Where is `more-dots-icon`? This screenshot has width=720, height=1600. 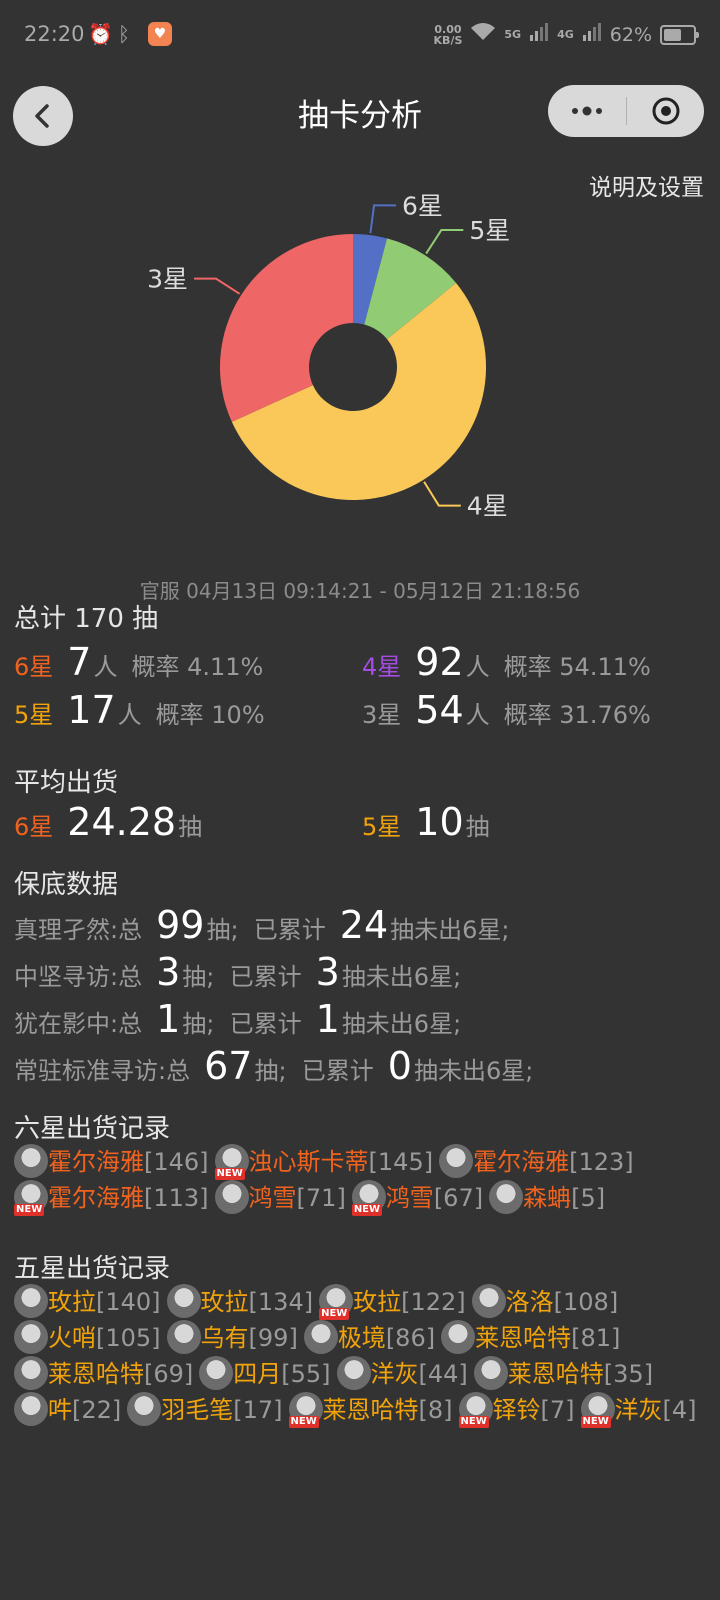 more-dots-icon is located at coordinates (587, 111).